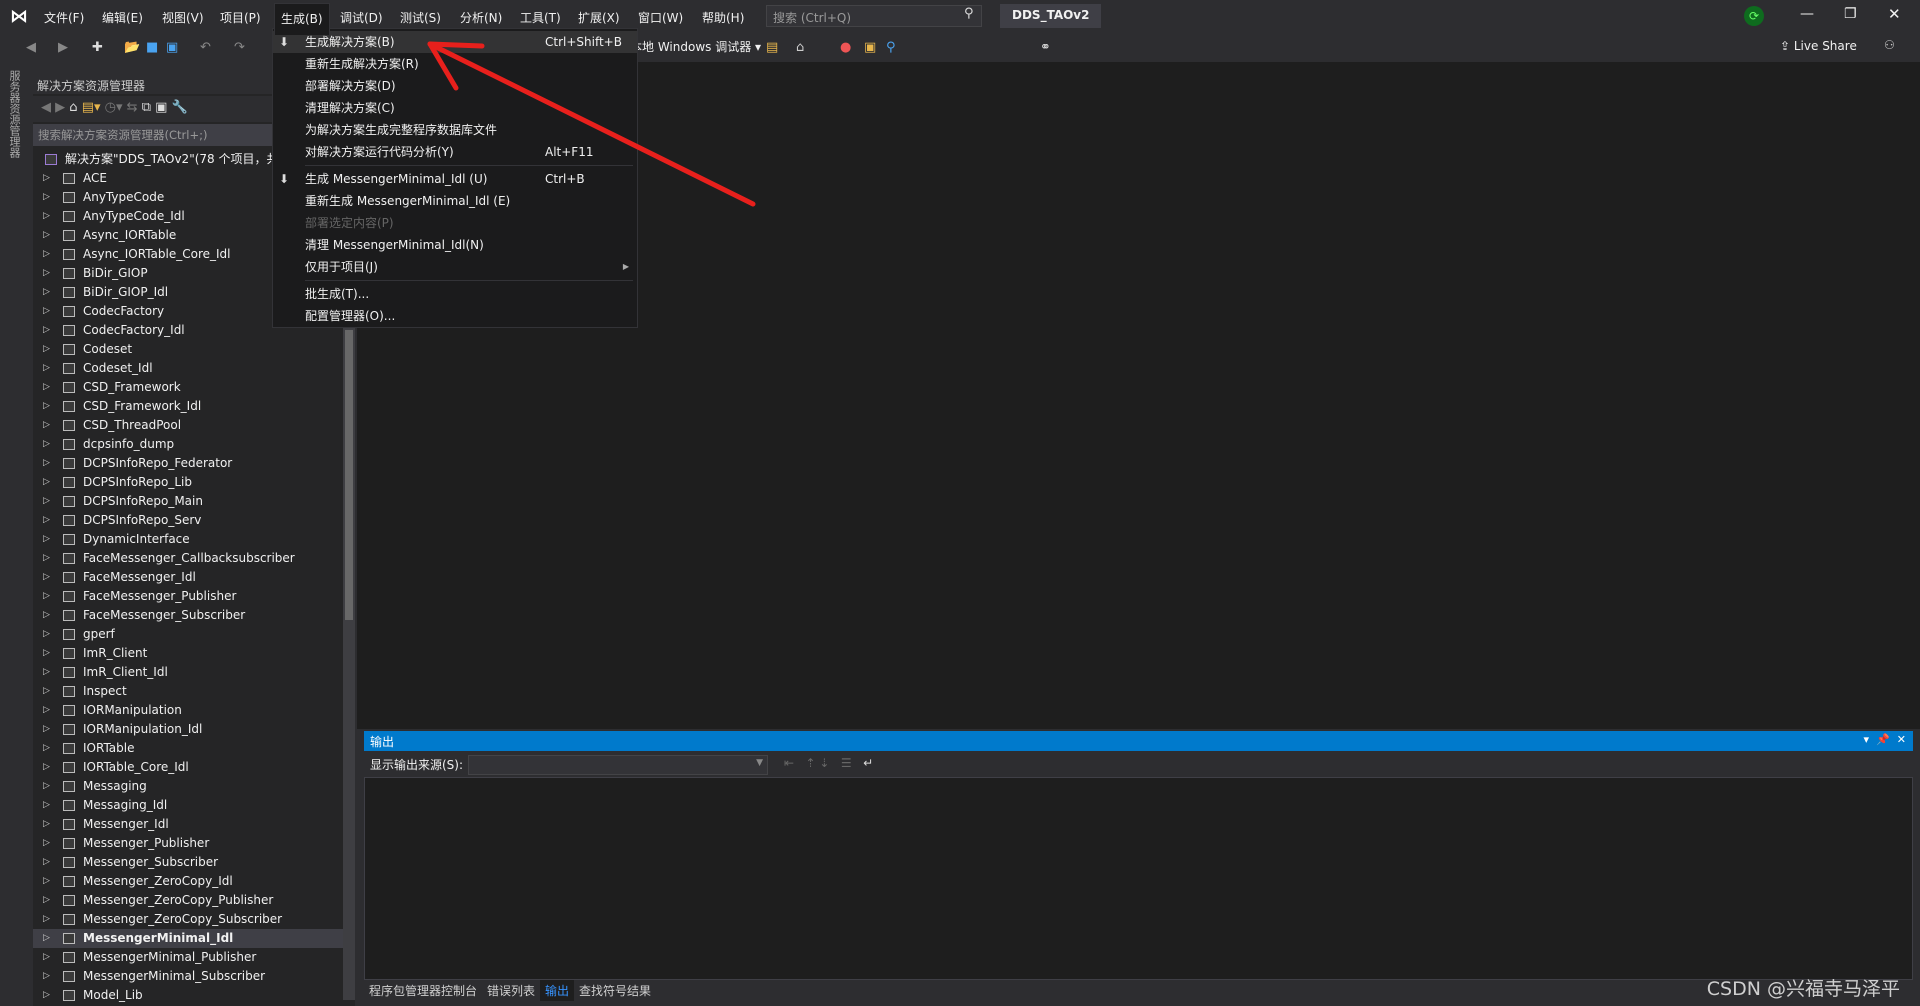 The width and height of the screenshot is (1920, 1006). I want to click on server-explorer-tab: 服务器资源管理器, so click(15, 114).